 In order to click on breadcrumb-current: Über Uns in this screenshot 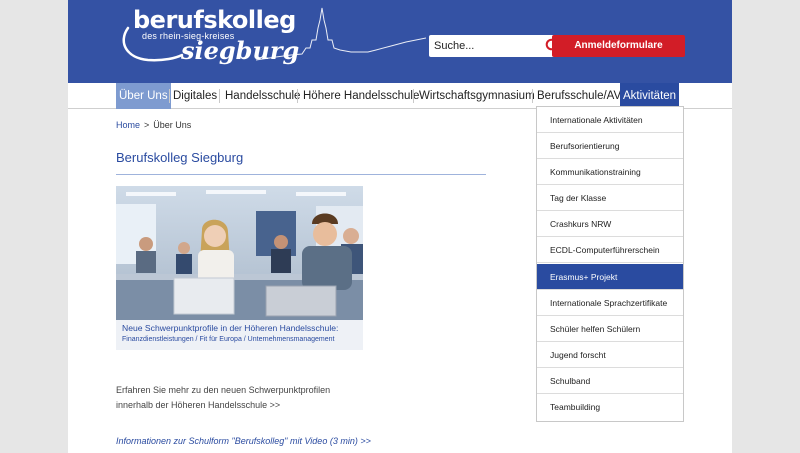, I will do `click(172, 125)`.